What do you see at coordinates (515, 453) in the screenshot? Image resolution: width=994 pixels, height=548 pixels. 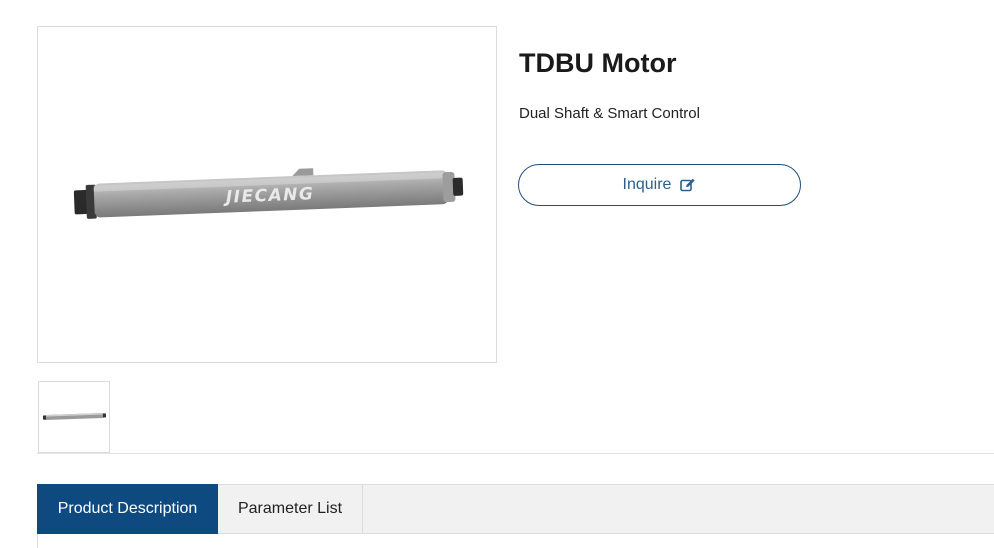 I see `section-divider` at bounding box center [515, 453].